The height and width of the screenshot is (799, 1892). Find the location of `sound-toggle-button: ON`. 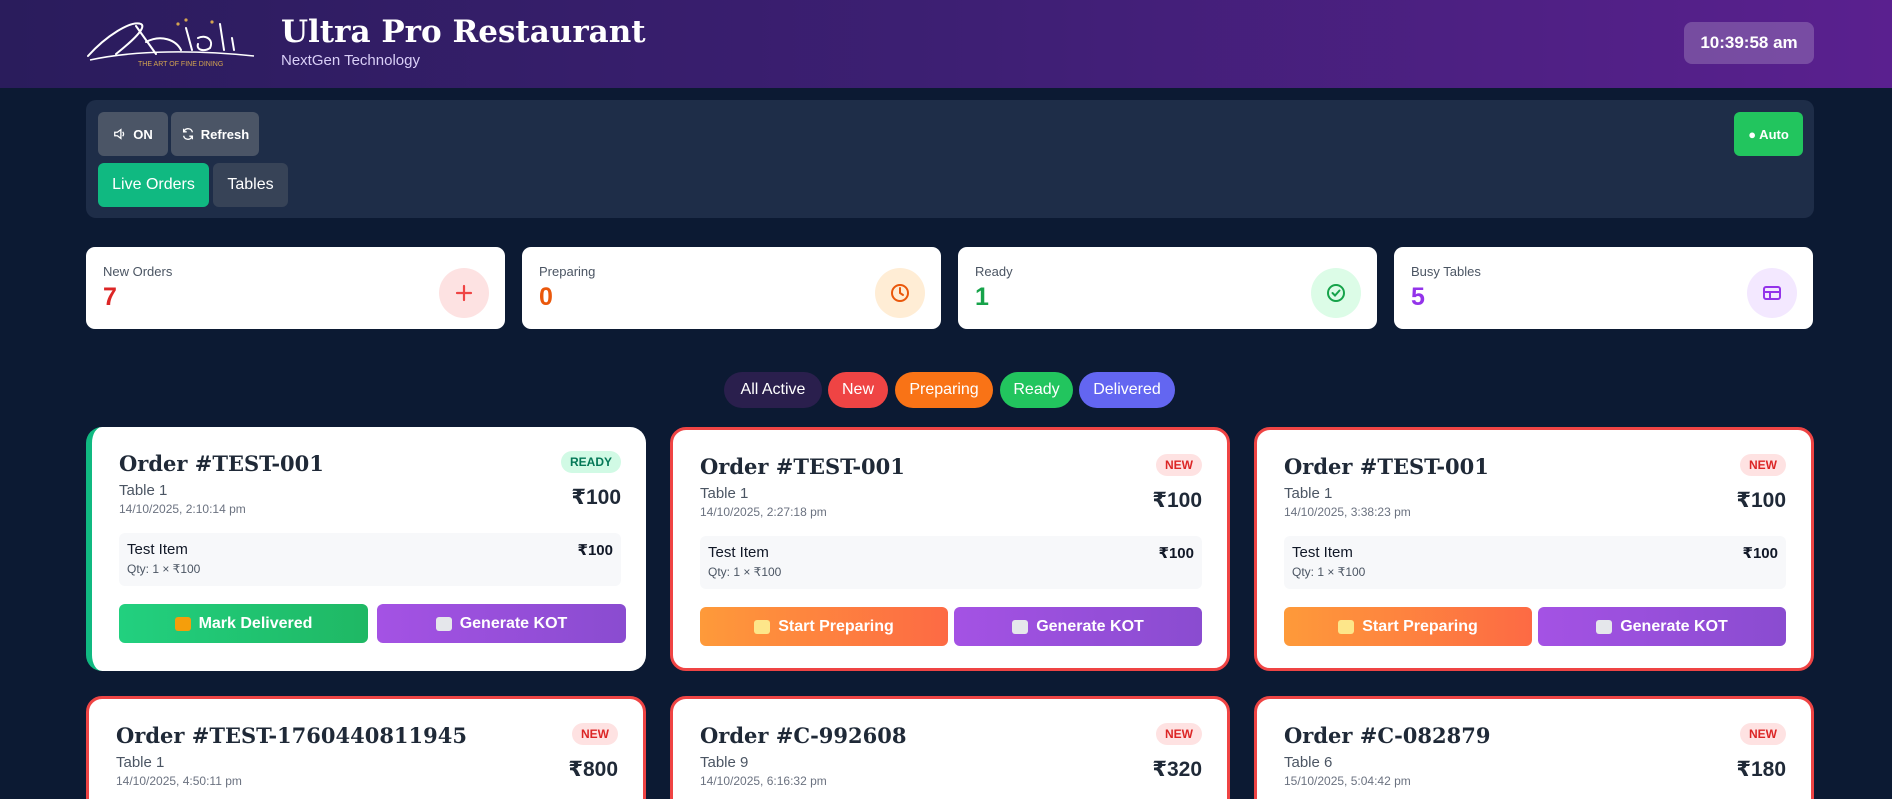

sound-toggle-button: ON is located at coordinates (133, 134).